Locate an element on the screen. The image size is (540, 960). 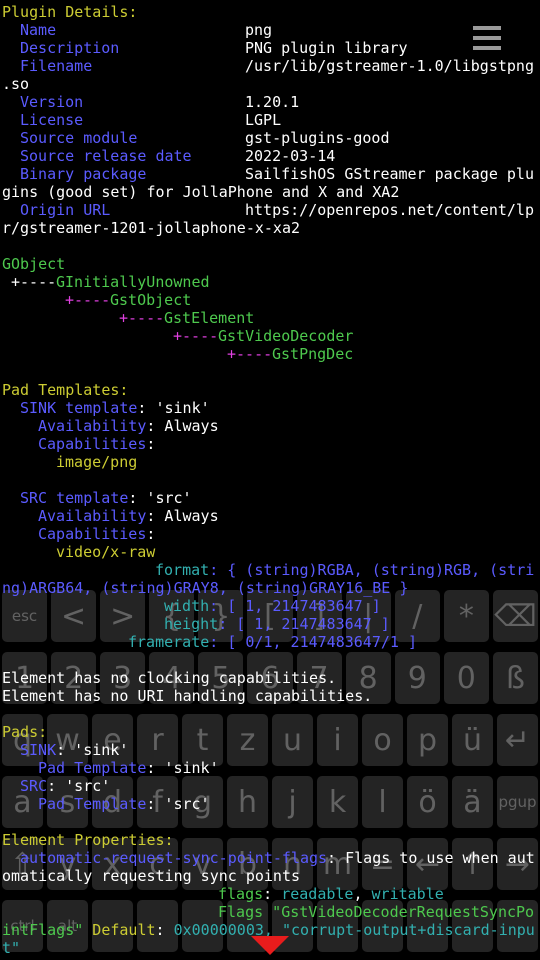
origin-url-wrap: r/gstreamer-1201-jollaphone-x-xa2 is located at coordinates (151, 228).